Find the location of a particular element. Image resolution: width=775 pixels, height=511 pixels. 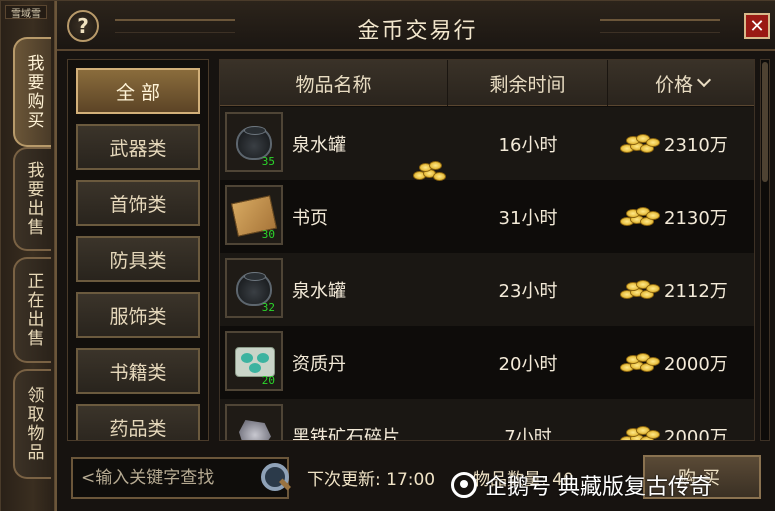

category-potions: 药品类 is located at coordinates (138, 422).